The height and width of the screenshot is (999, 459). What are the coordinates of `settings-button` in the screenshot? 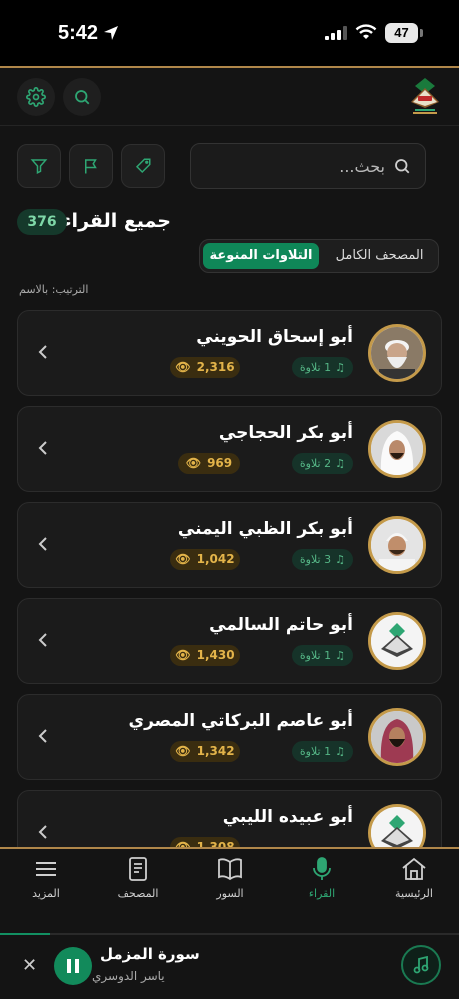 It's located at (36, 97).